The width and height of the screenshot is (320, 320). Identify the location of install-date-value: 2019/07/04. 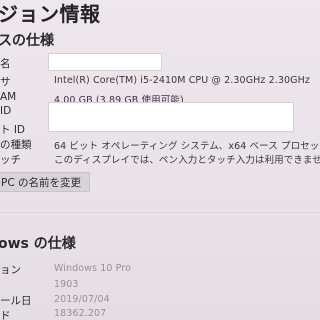
(82, 299).